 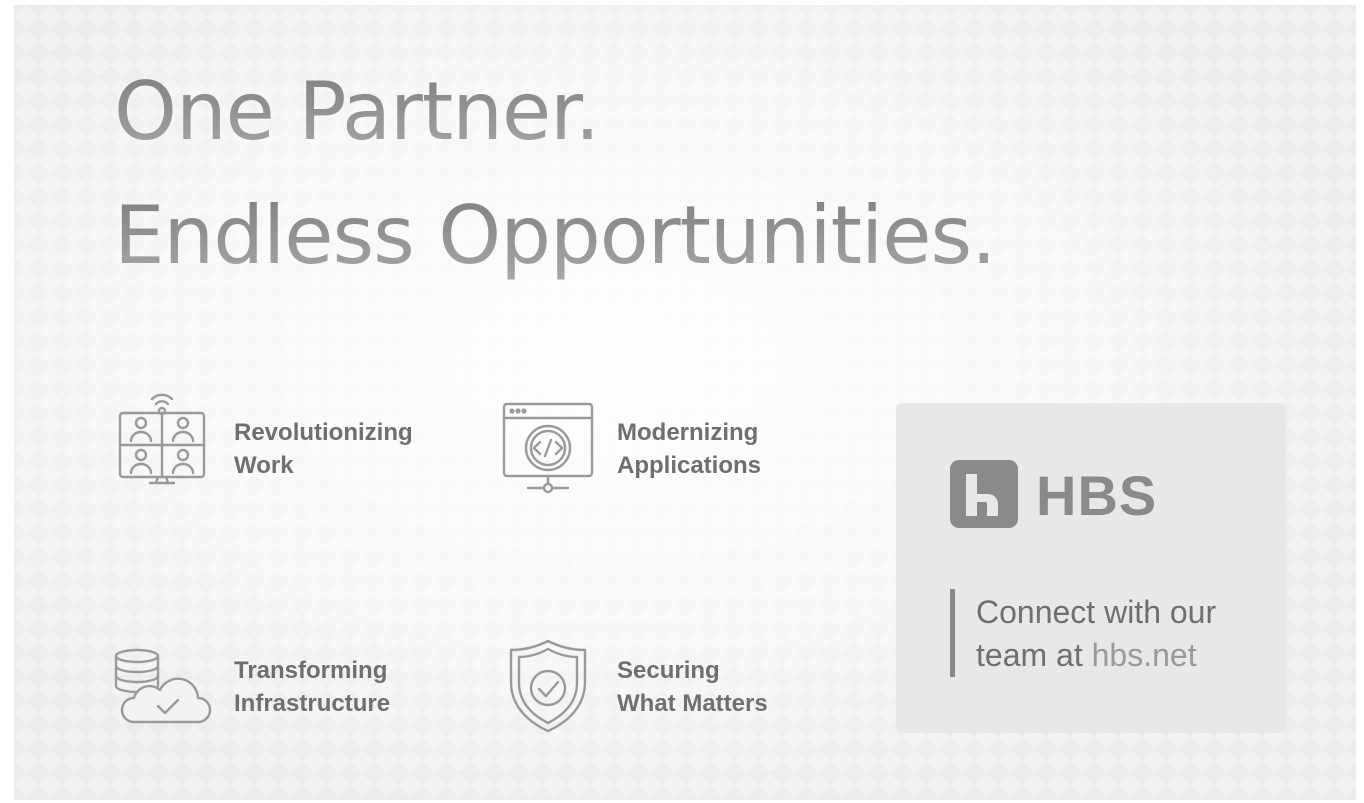 I want to click on feature-modernizing-applications: Modernizing Applications, so click(x=662, y=449).